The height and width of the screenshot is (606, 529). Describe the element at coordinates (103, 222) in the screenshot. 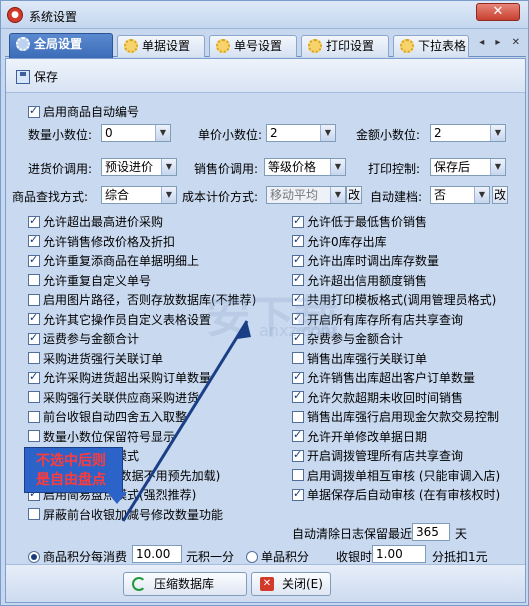

I see `checkbox-label: 允许超出最高进价采购` at that location.